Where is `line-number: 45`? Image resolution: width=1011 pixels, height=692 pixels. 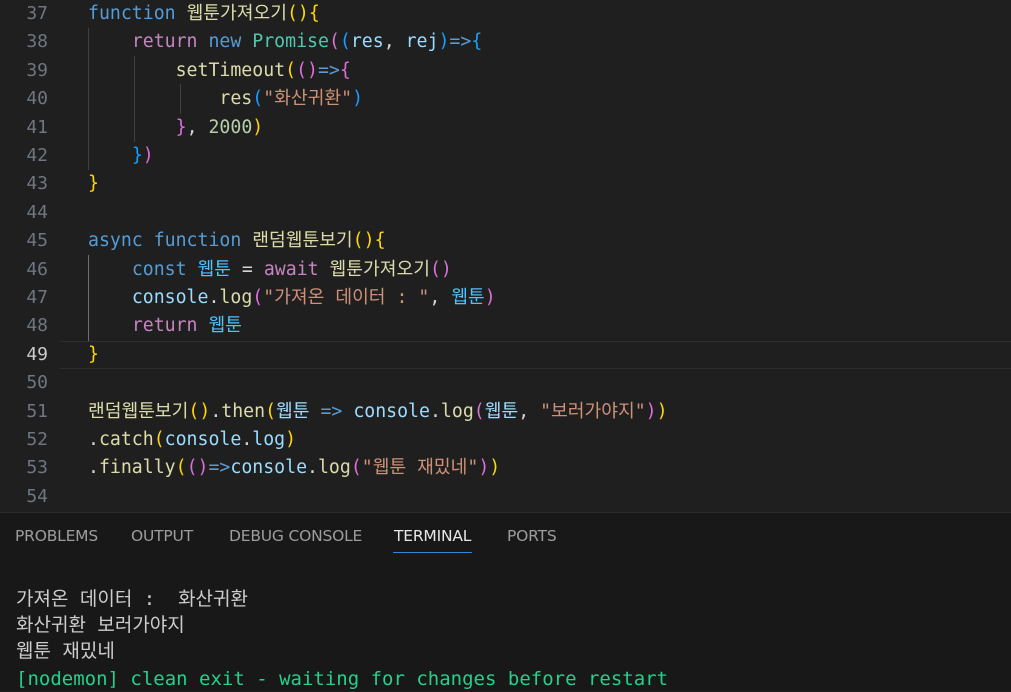
line-number: 45 is located at coordinates (37, 241).